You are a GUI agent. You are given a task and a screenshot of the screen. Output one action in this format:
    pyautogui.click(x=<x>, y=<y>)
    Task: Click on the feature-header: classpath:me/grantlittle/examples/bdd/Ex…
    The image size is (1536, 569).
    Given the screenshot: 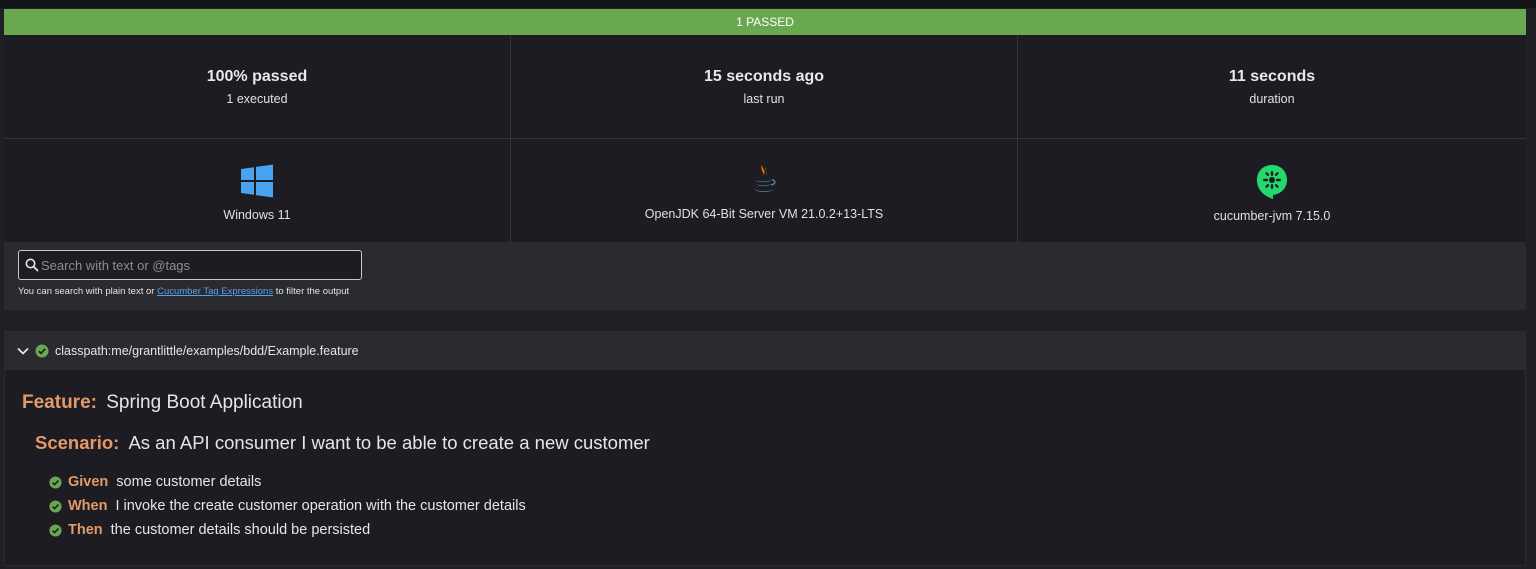 What is the action you would take?
    pyautogui.click(x=765, y=351)
    